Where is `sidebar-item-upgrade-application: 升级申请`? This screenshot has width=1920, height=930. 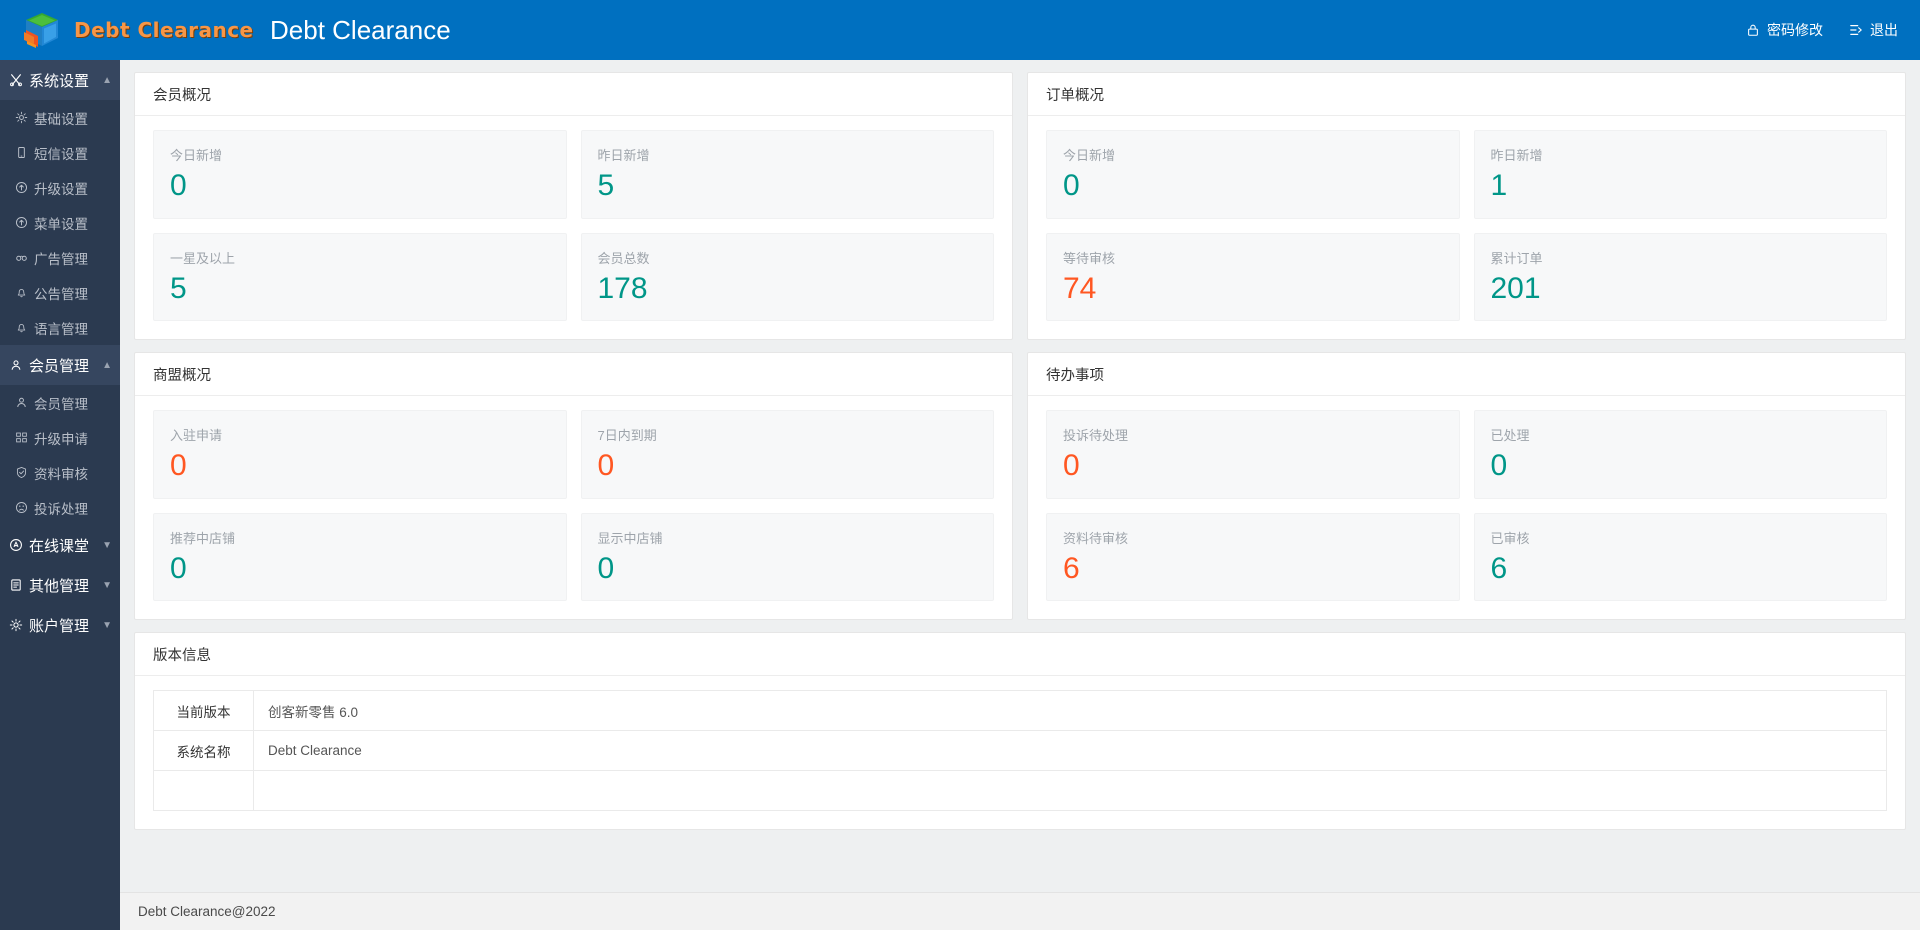
sidebar-item-upgrade-application: 升级申请 is located at coordinates (60, 437).